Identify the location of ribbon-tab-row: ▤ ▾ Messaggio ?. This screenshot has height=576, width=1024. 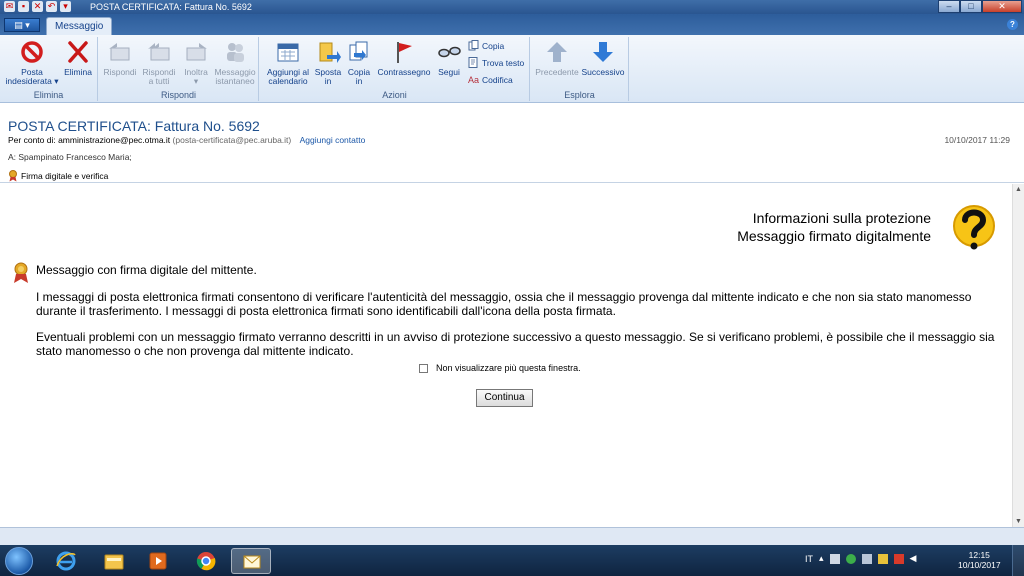
(512, 24).